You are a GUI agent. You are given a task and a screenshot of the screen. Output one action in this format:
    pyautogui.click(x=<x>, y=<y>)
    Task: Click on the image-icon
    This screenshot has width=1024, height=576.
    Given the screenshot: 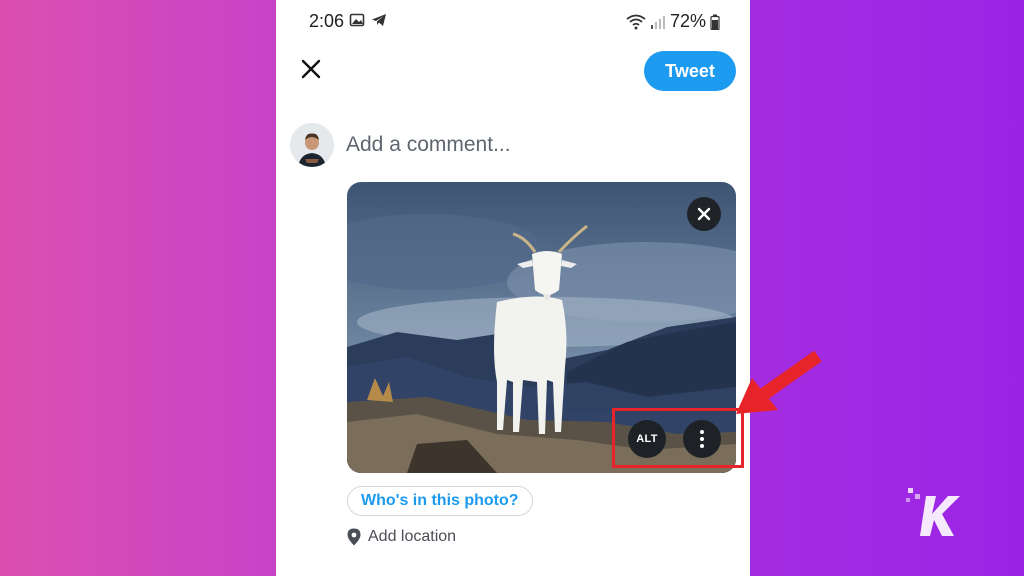 What is the action you would take?
    pyautogui.click(x=357, y=20)
    